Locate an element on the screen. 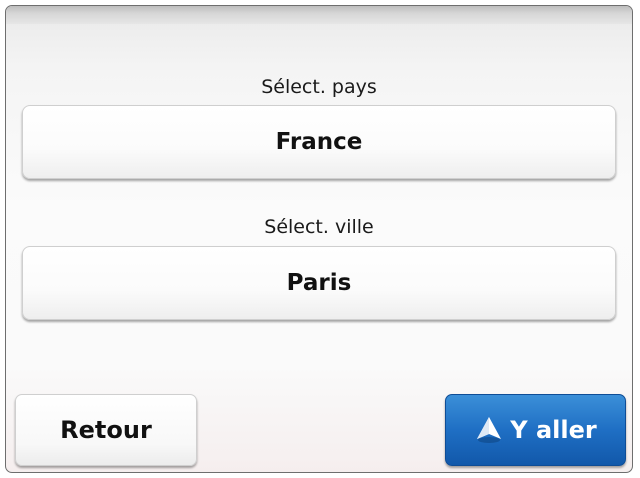  country-select-button: France is located at coordinates (319, 142).